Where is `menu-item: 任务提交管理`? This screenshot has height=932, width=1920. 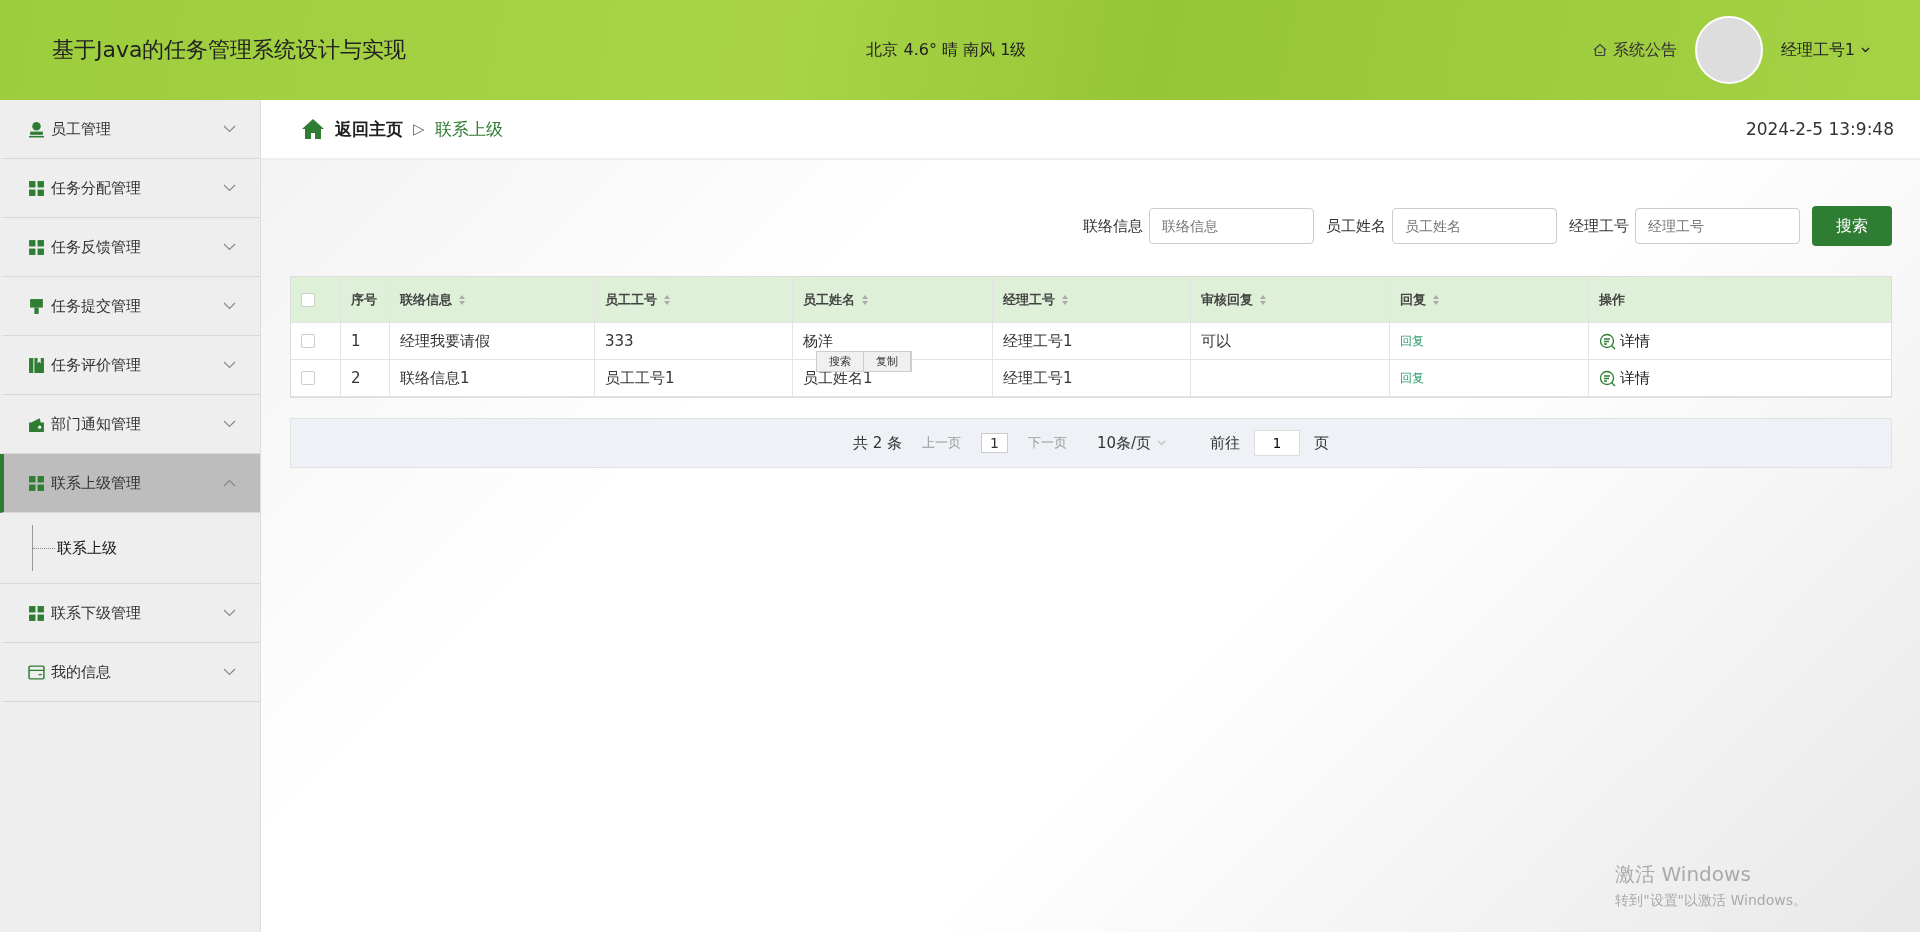 menu-item: 任务提交管理 is located at coordinates (130, 306).